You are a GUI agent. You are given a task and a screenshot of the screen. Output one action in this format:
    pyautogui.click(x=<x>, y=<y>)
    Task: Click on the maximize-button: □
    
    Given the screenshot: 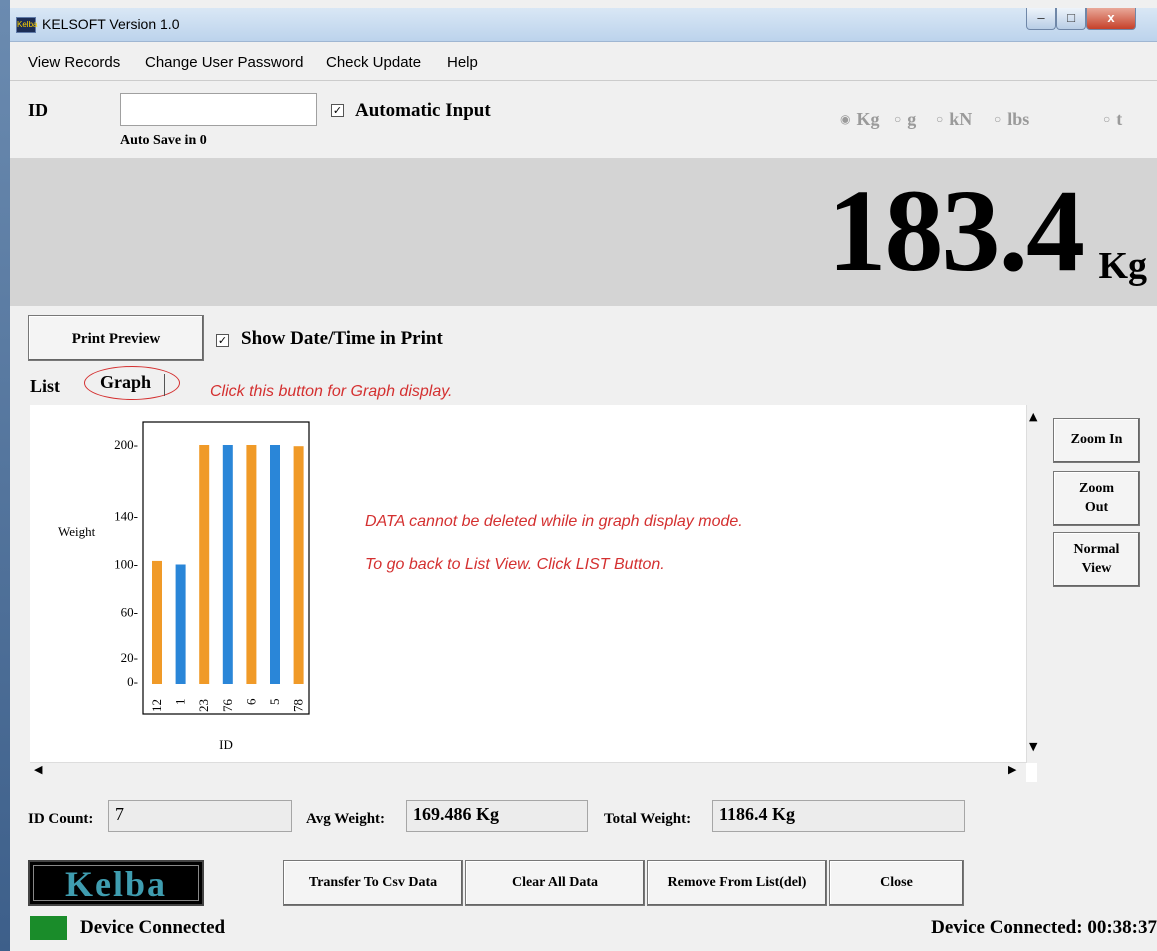 What is the action you would take?
    pyautogui.click(x=1071, y=19)
    